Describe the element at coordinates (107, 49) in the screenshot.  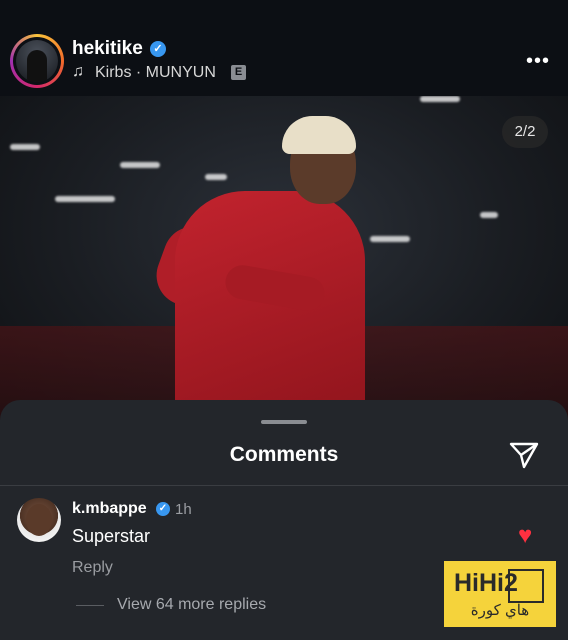
I see `post-username: hekitike` at that location.